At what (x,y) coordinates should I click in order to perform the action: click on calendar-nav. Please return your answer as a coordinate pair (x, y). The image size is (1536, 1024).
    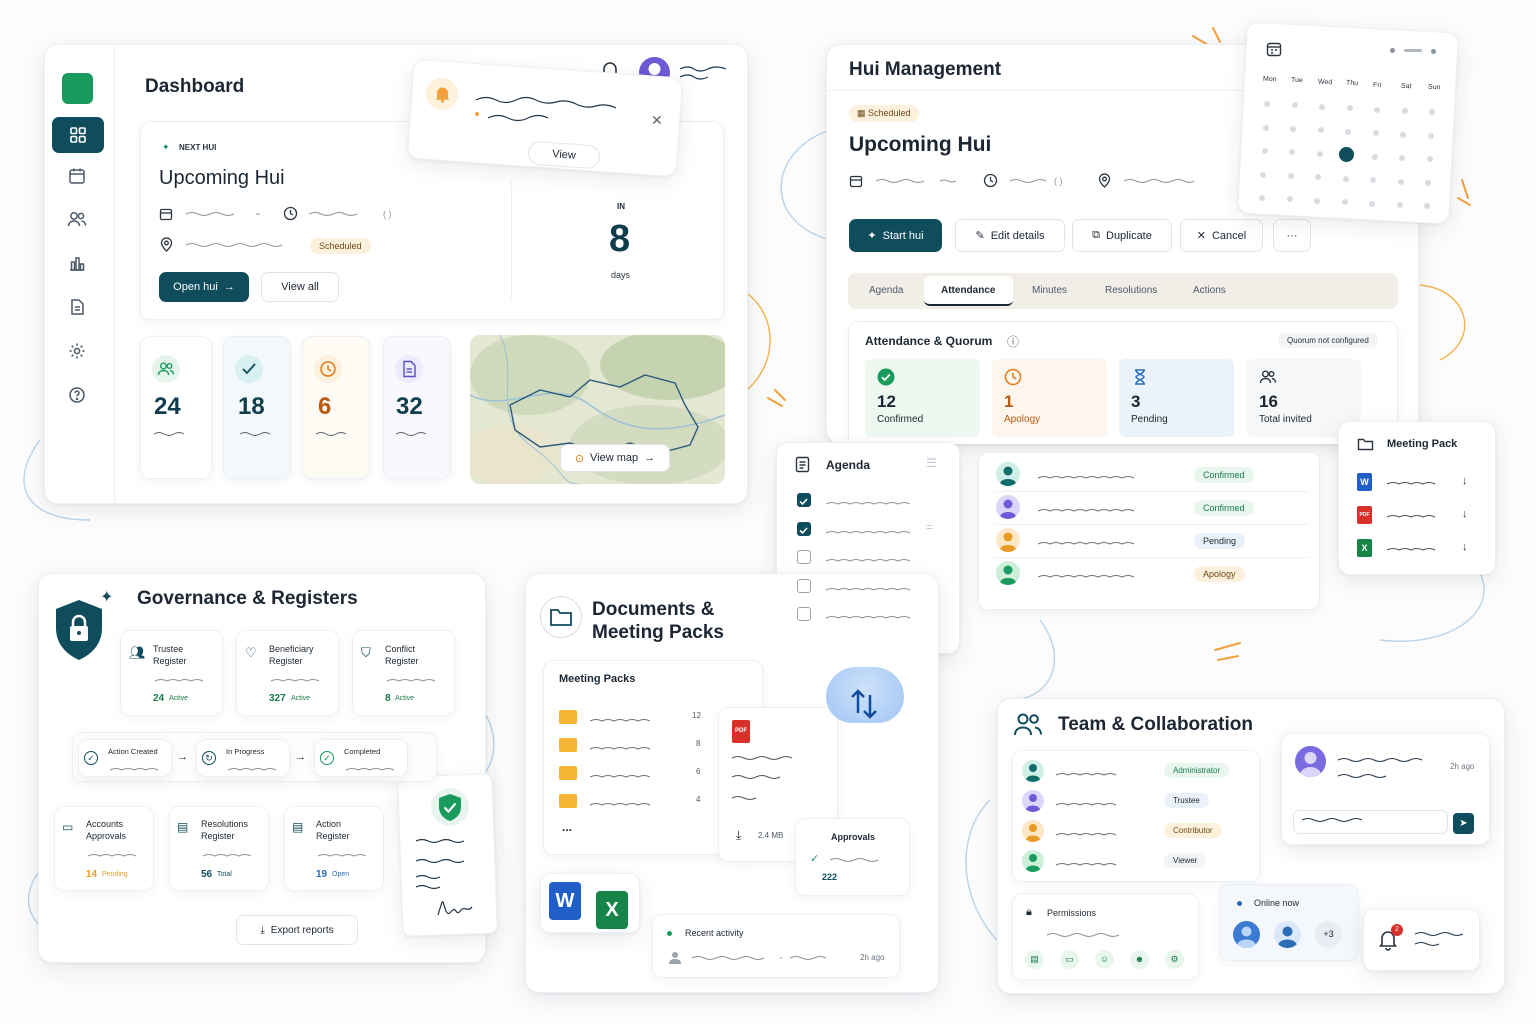
    Looking at the image, I should click on (1414, 51).